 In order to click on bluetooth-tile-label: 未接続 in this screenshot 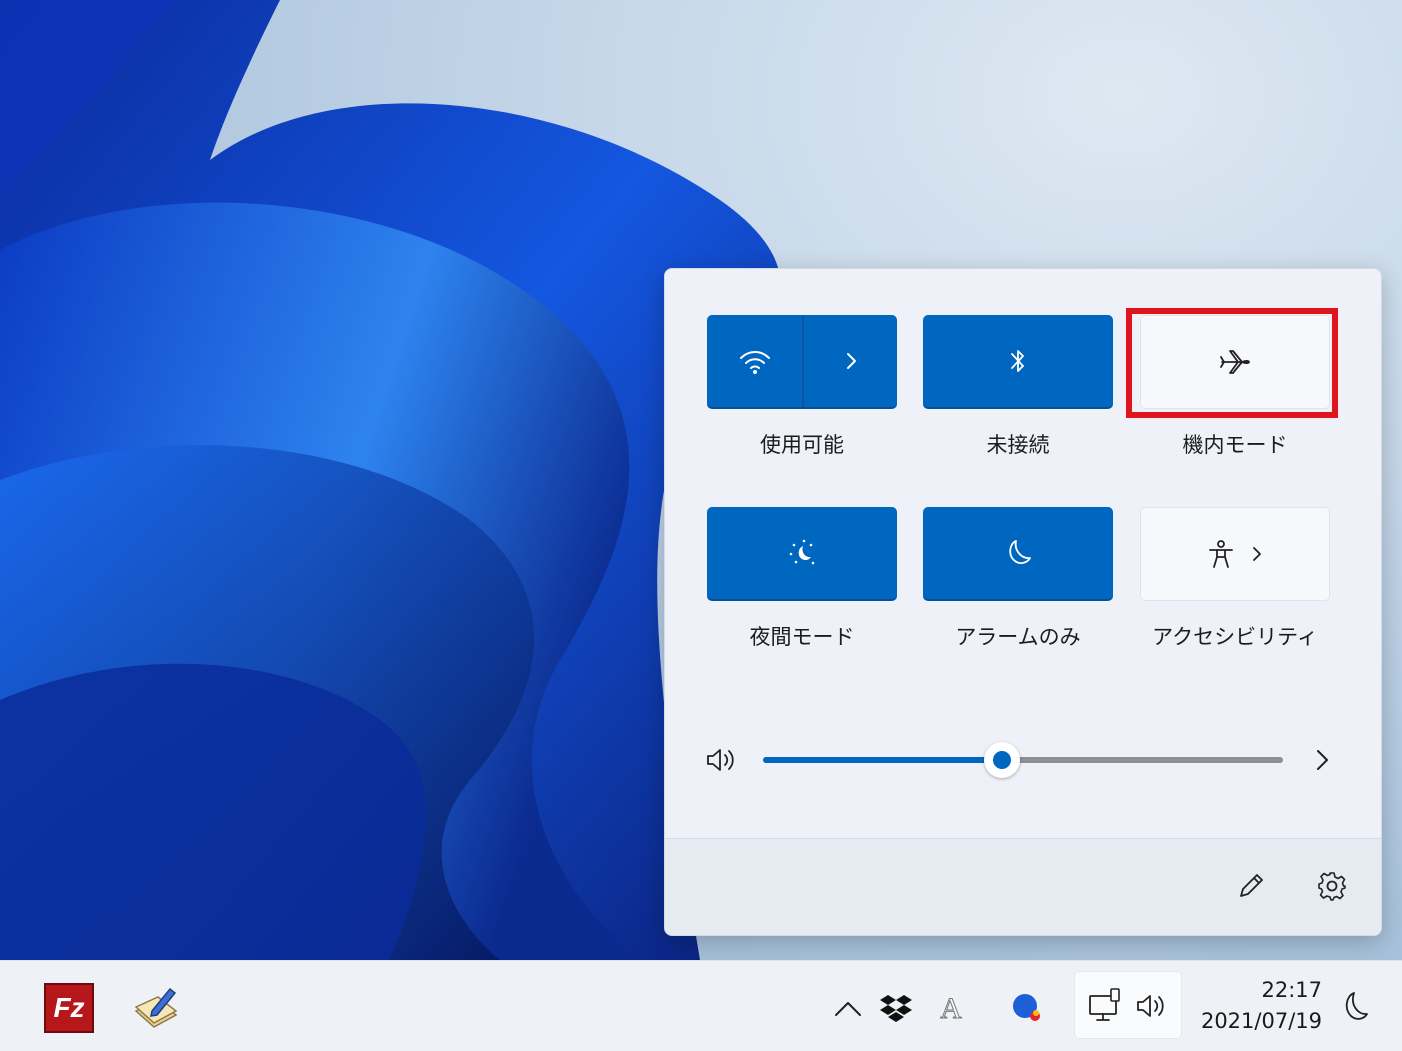, I will do `click(1018, 445)`.